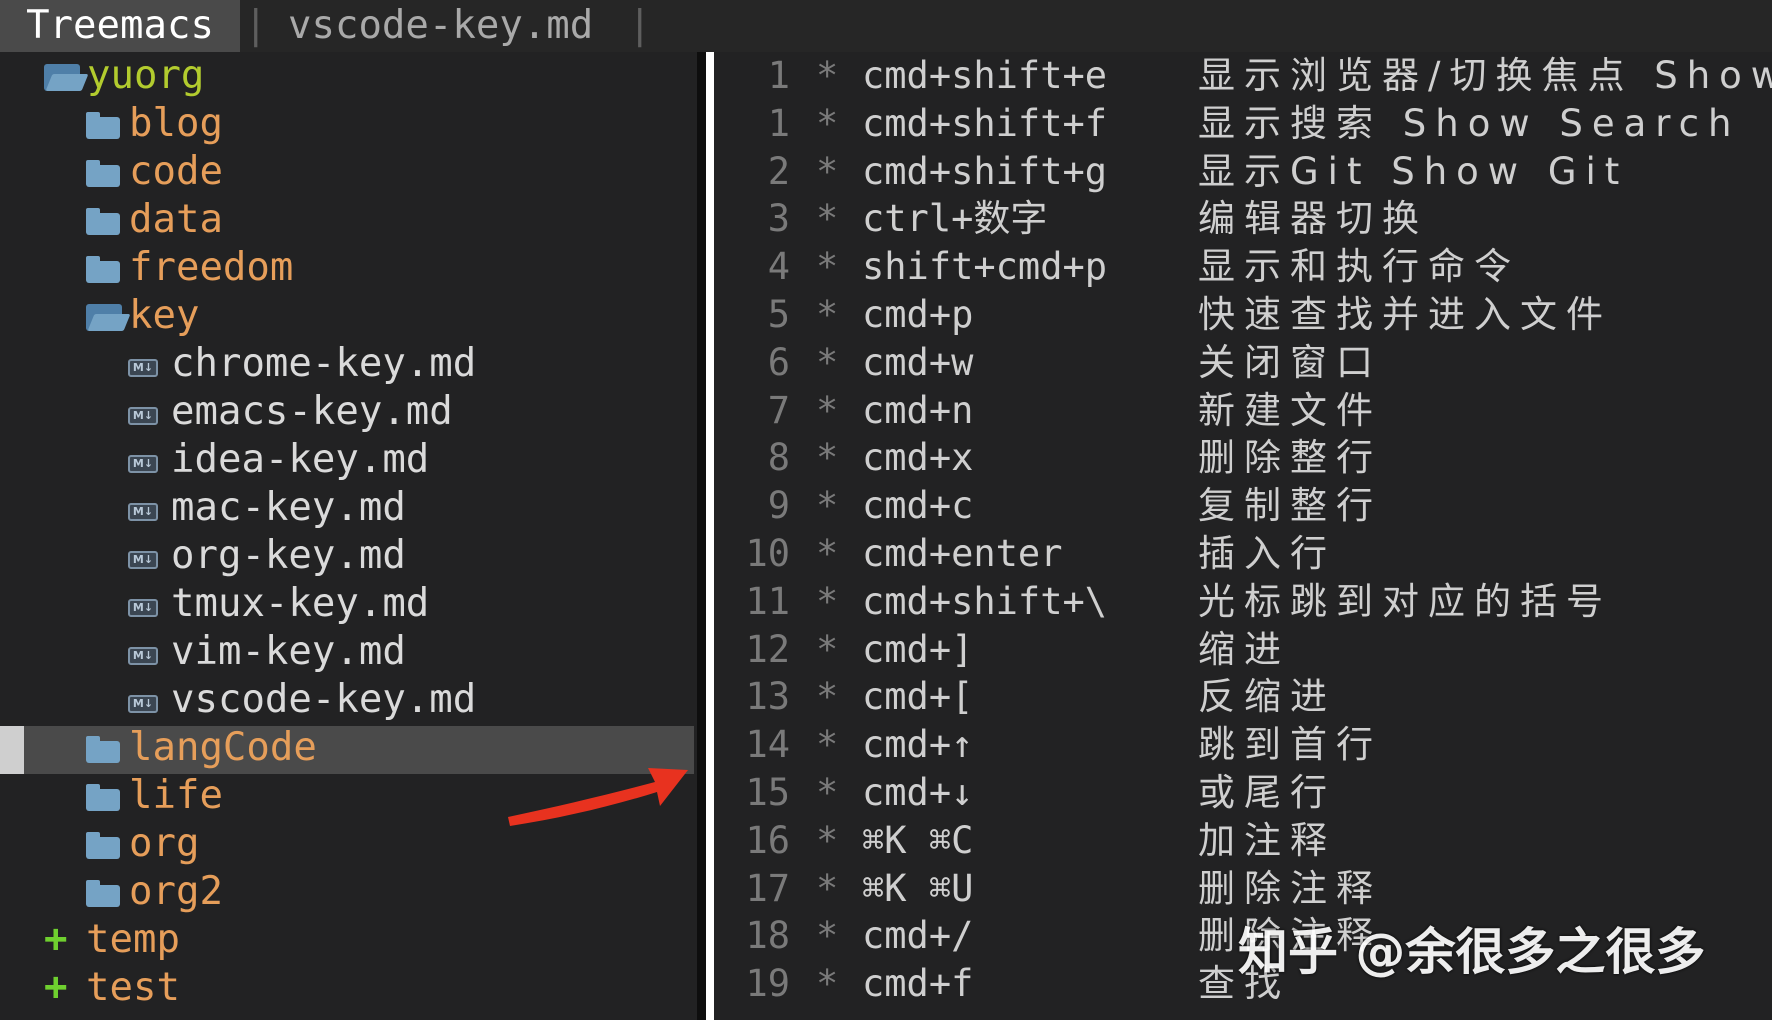 Image resolution: width=1772 pixels, height=1020 pixels. I want to click on editor-line: 17 * ⌘K ⌘U 删除注释, so click(1243, 889).